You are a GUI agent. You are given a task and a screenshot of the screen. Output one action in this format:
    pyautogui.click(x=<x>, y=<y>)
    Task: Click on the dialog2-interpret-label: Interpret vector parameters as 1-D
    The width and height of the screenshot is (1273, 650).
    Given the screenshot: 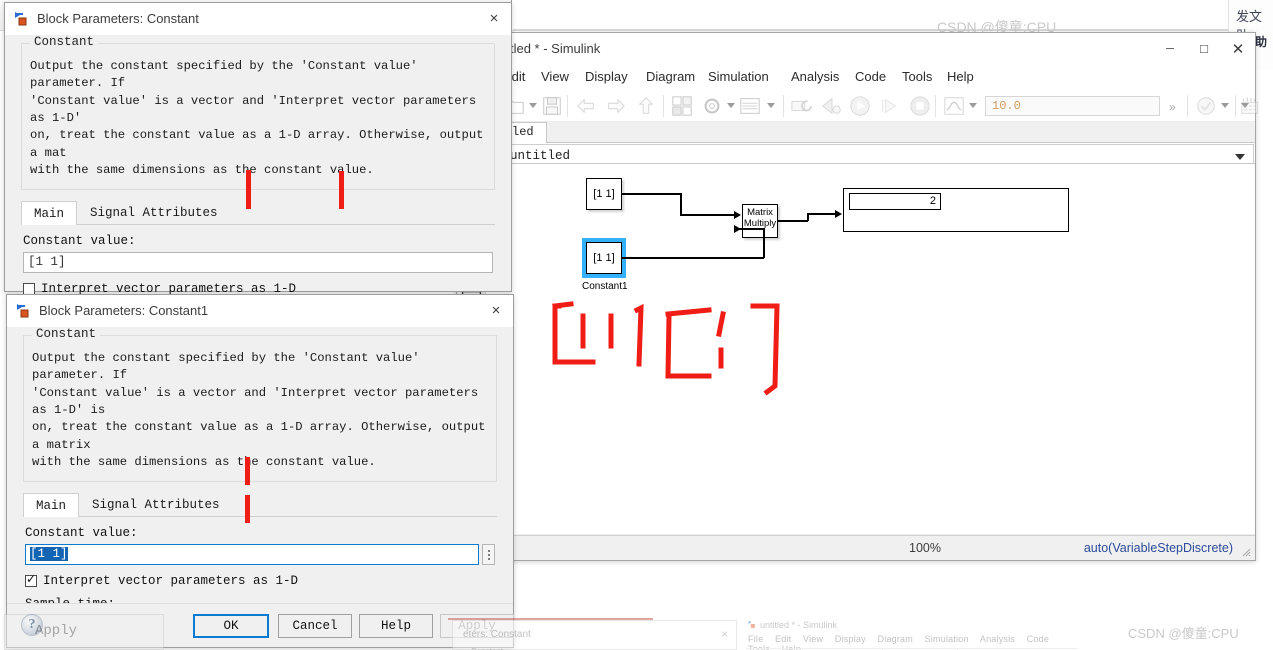 What is the action you would take?
    pyautogui.click(x=171, y=581)
    